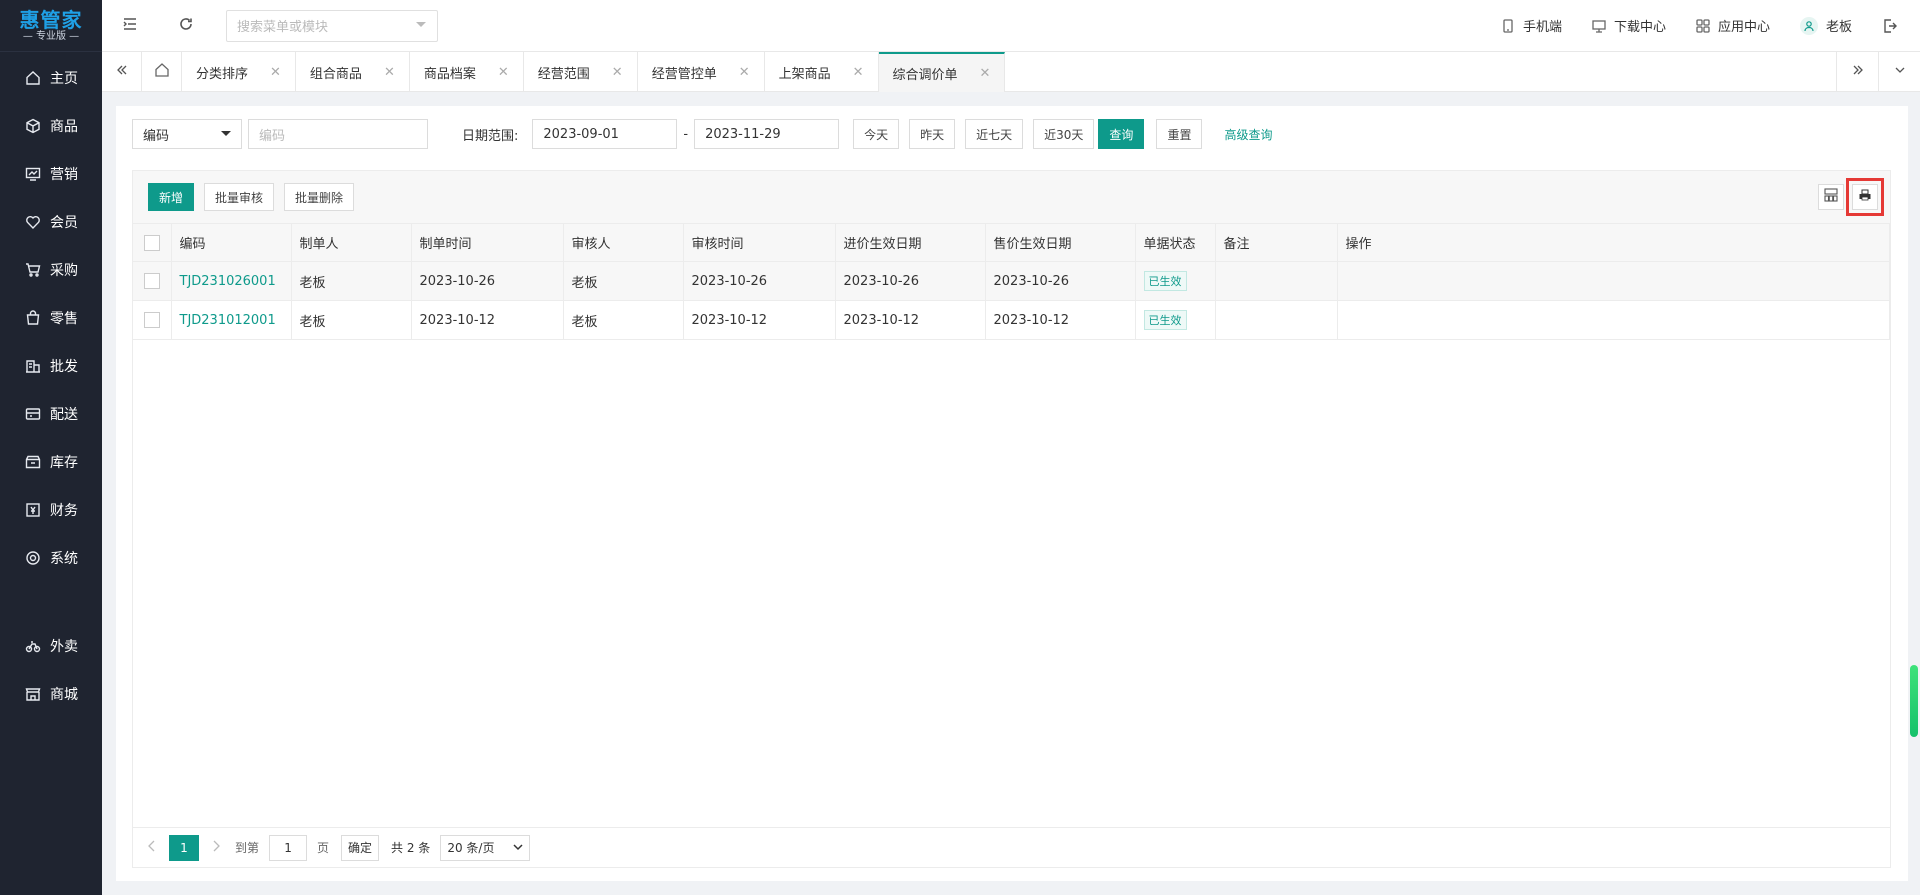 Image resolution: width=1920 pixels, height=895 pixels. I want to click on refresh-button, so click(186, 26).